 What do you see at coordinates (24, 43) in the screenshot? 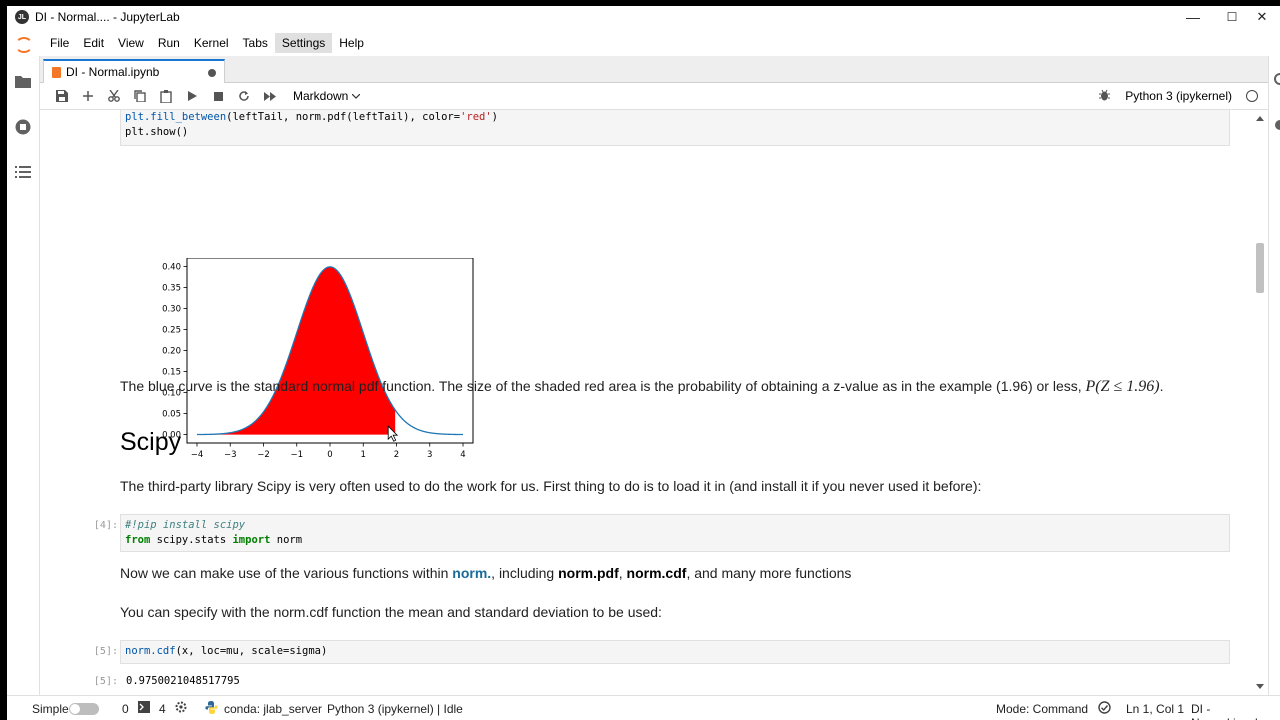
I see `jupyter-logo-icon` at bounding box center [24, 43].